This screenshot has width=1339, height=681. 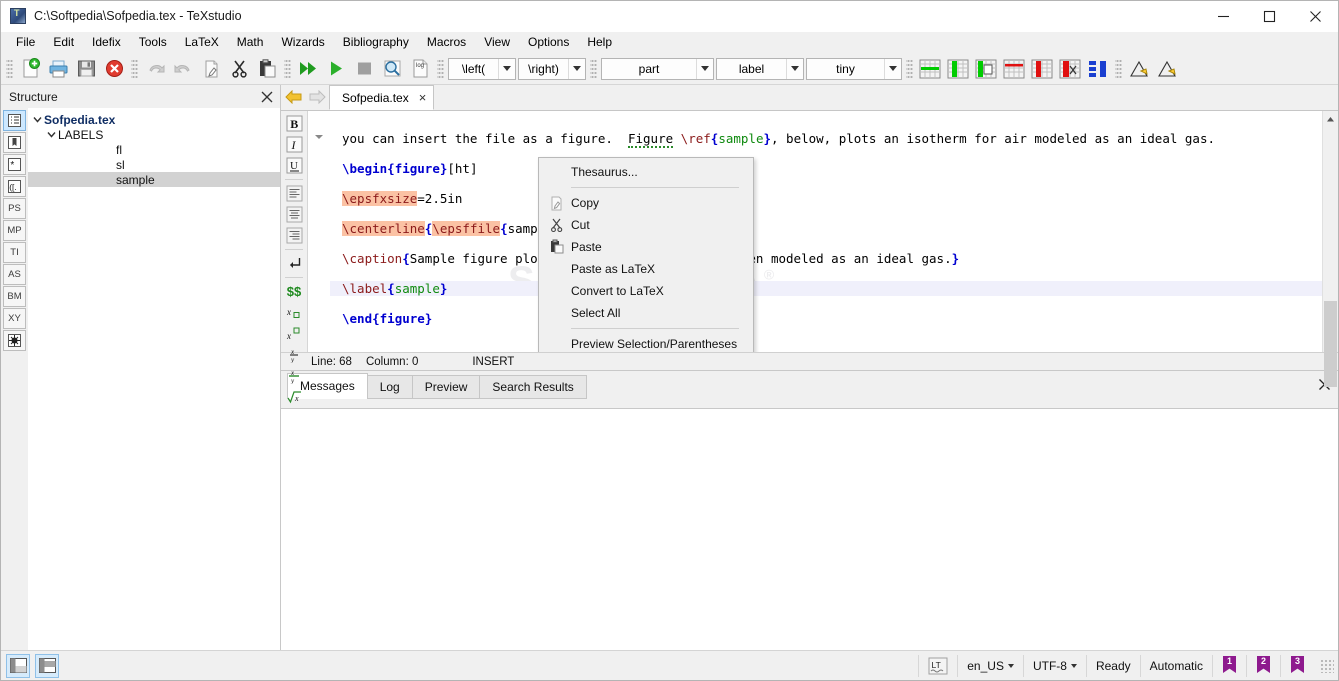 What do you see at coordinates (14, 208) in the screenshot?
I see `ps-symbols-icon: PS` at bounding box center [14, 208].